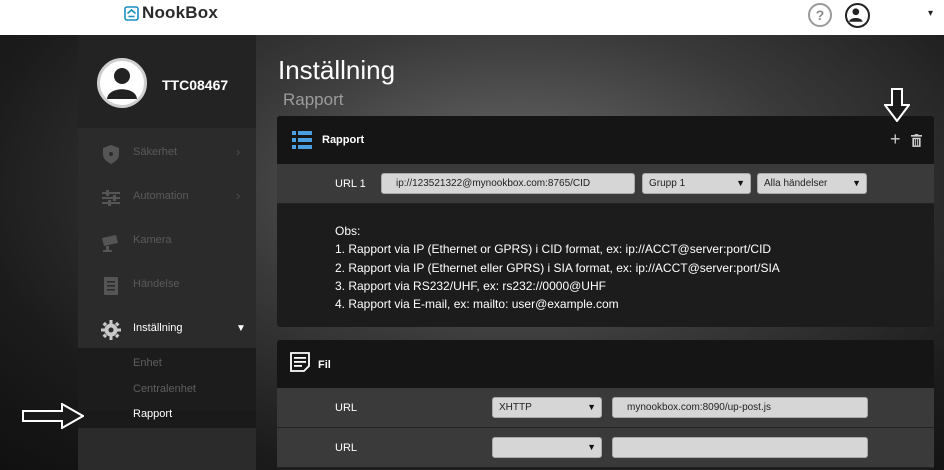 This screenshot has width=944, height=470. I want to click on sub-item-centralenhet: Centralenhet, so click(164, 389).